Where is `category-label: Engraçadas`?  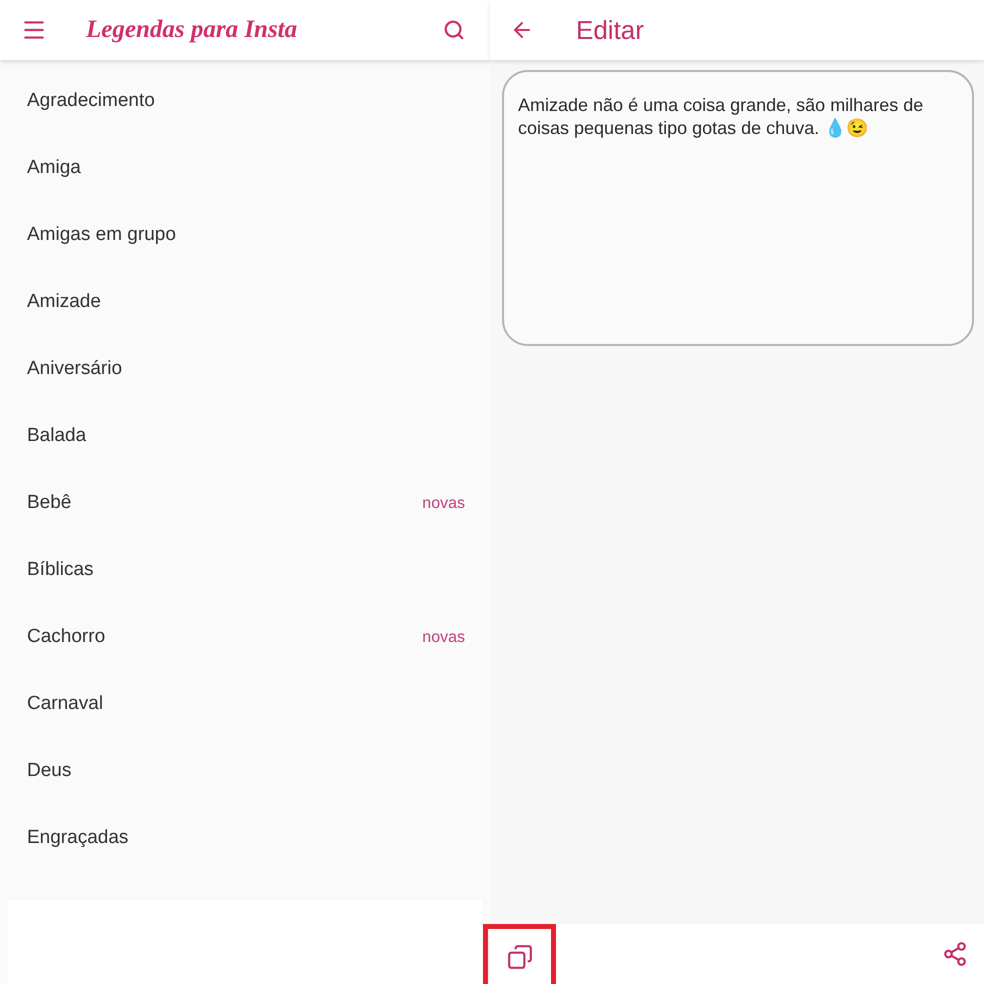
category-label: Engraçadas is located at coordinates (78, 838).